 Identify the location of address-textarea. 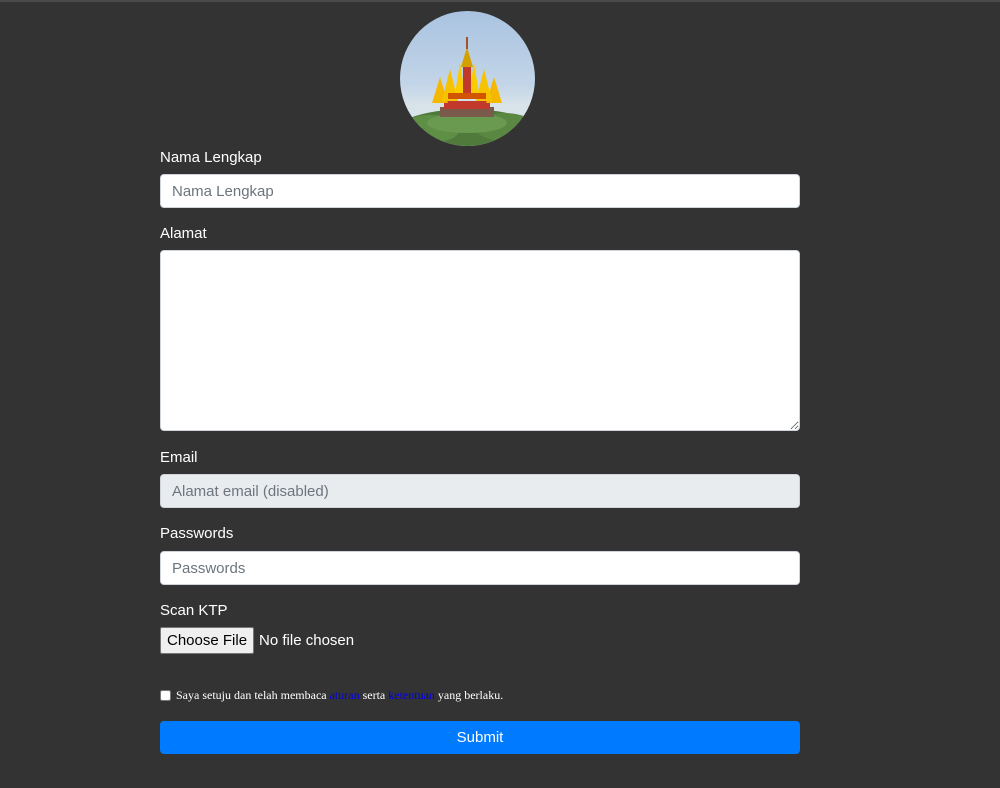
(480, 340).